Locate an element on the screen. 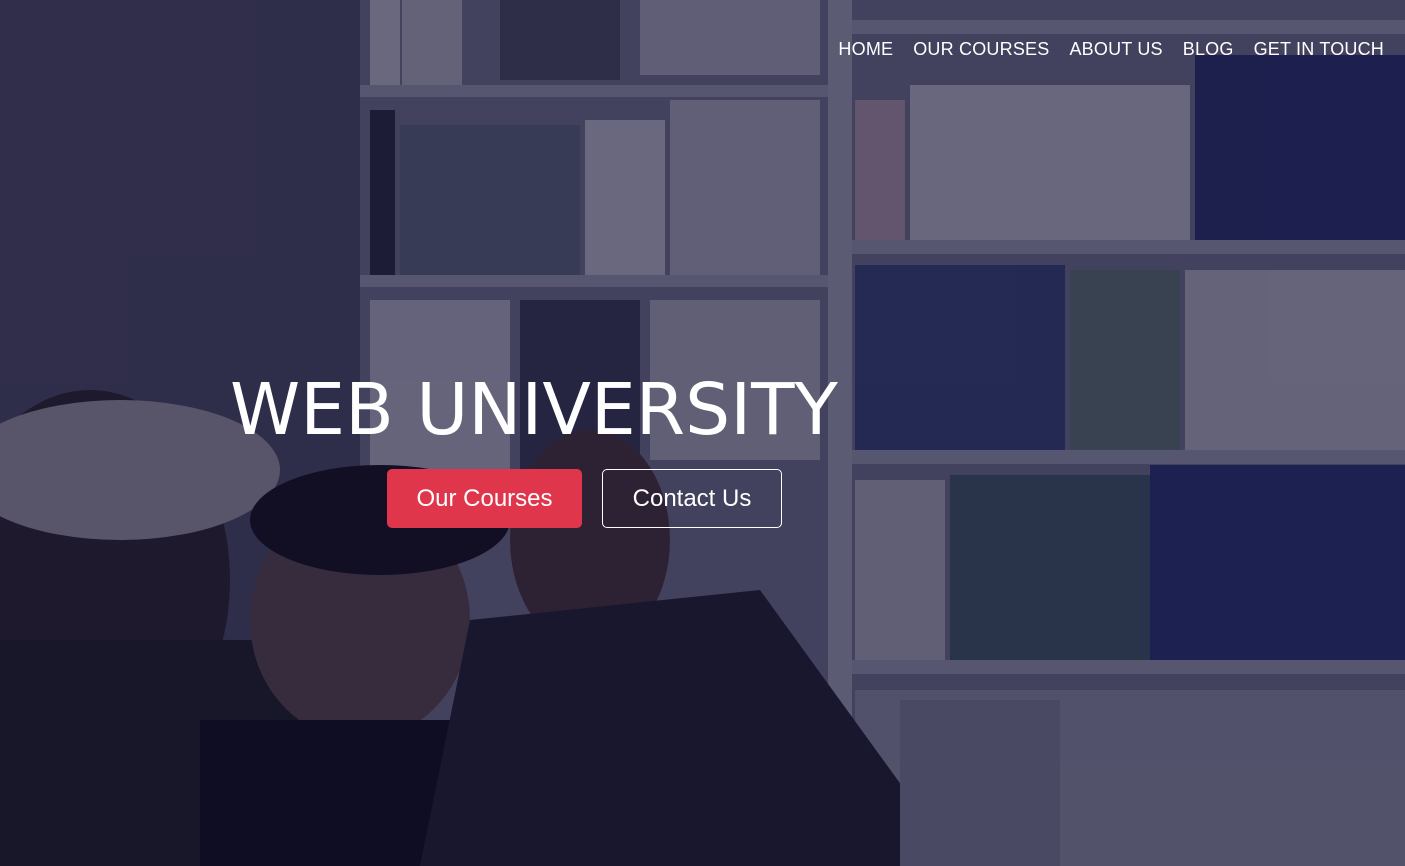  contact-us-button: Contact Us is located at coordinates (692, 498).